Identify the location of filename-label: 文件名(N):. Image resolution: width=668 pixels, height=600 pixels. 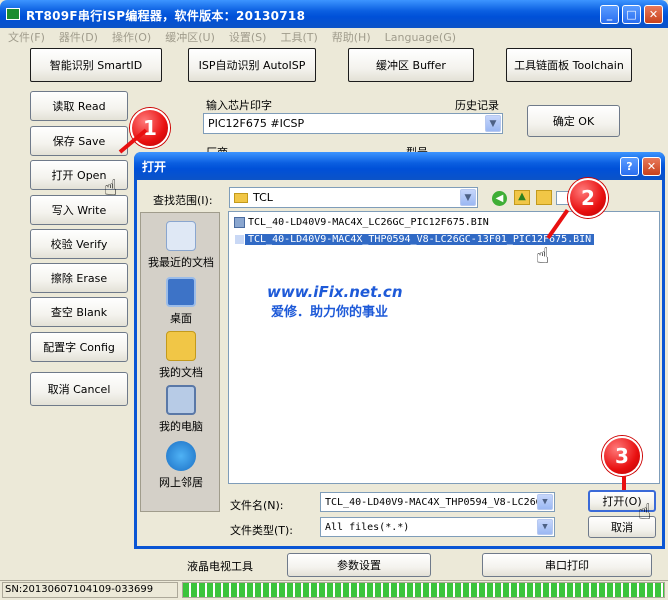
(257, 505).